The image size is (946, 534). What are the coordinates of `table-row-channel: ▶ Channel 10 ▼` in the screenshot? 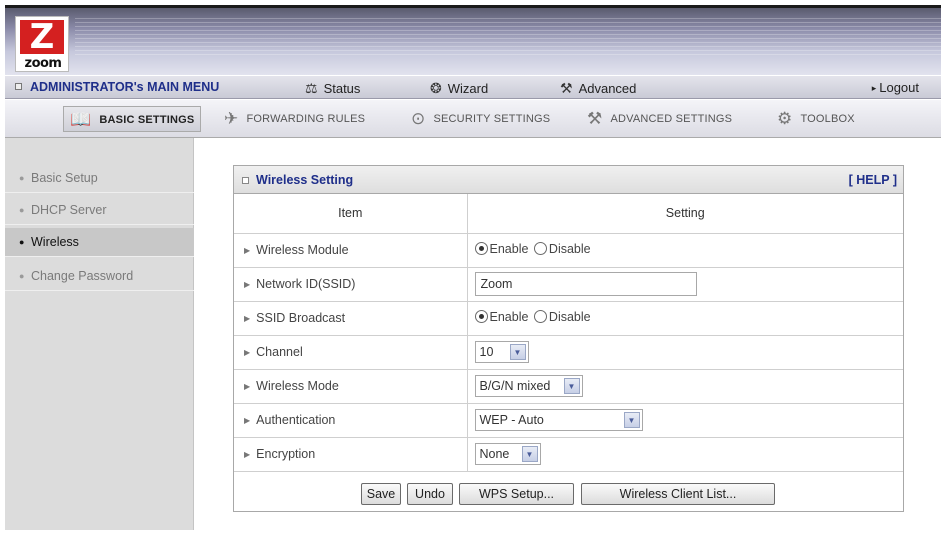 It's located at (568, 352).